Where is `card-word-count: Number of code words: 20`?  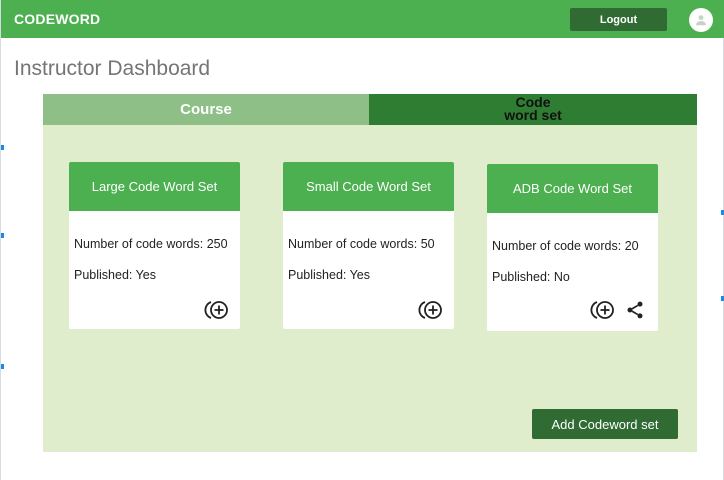 card-word-count: Number of code words: 20 is located at coordinates (565, 246).